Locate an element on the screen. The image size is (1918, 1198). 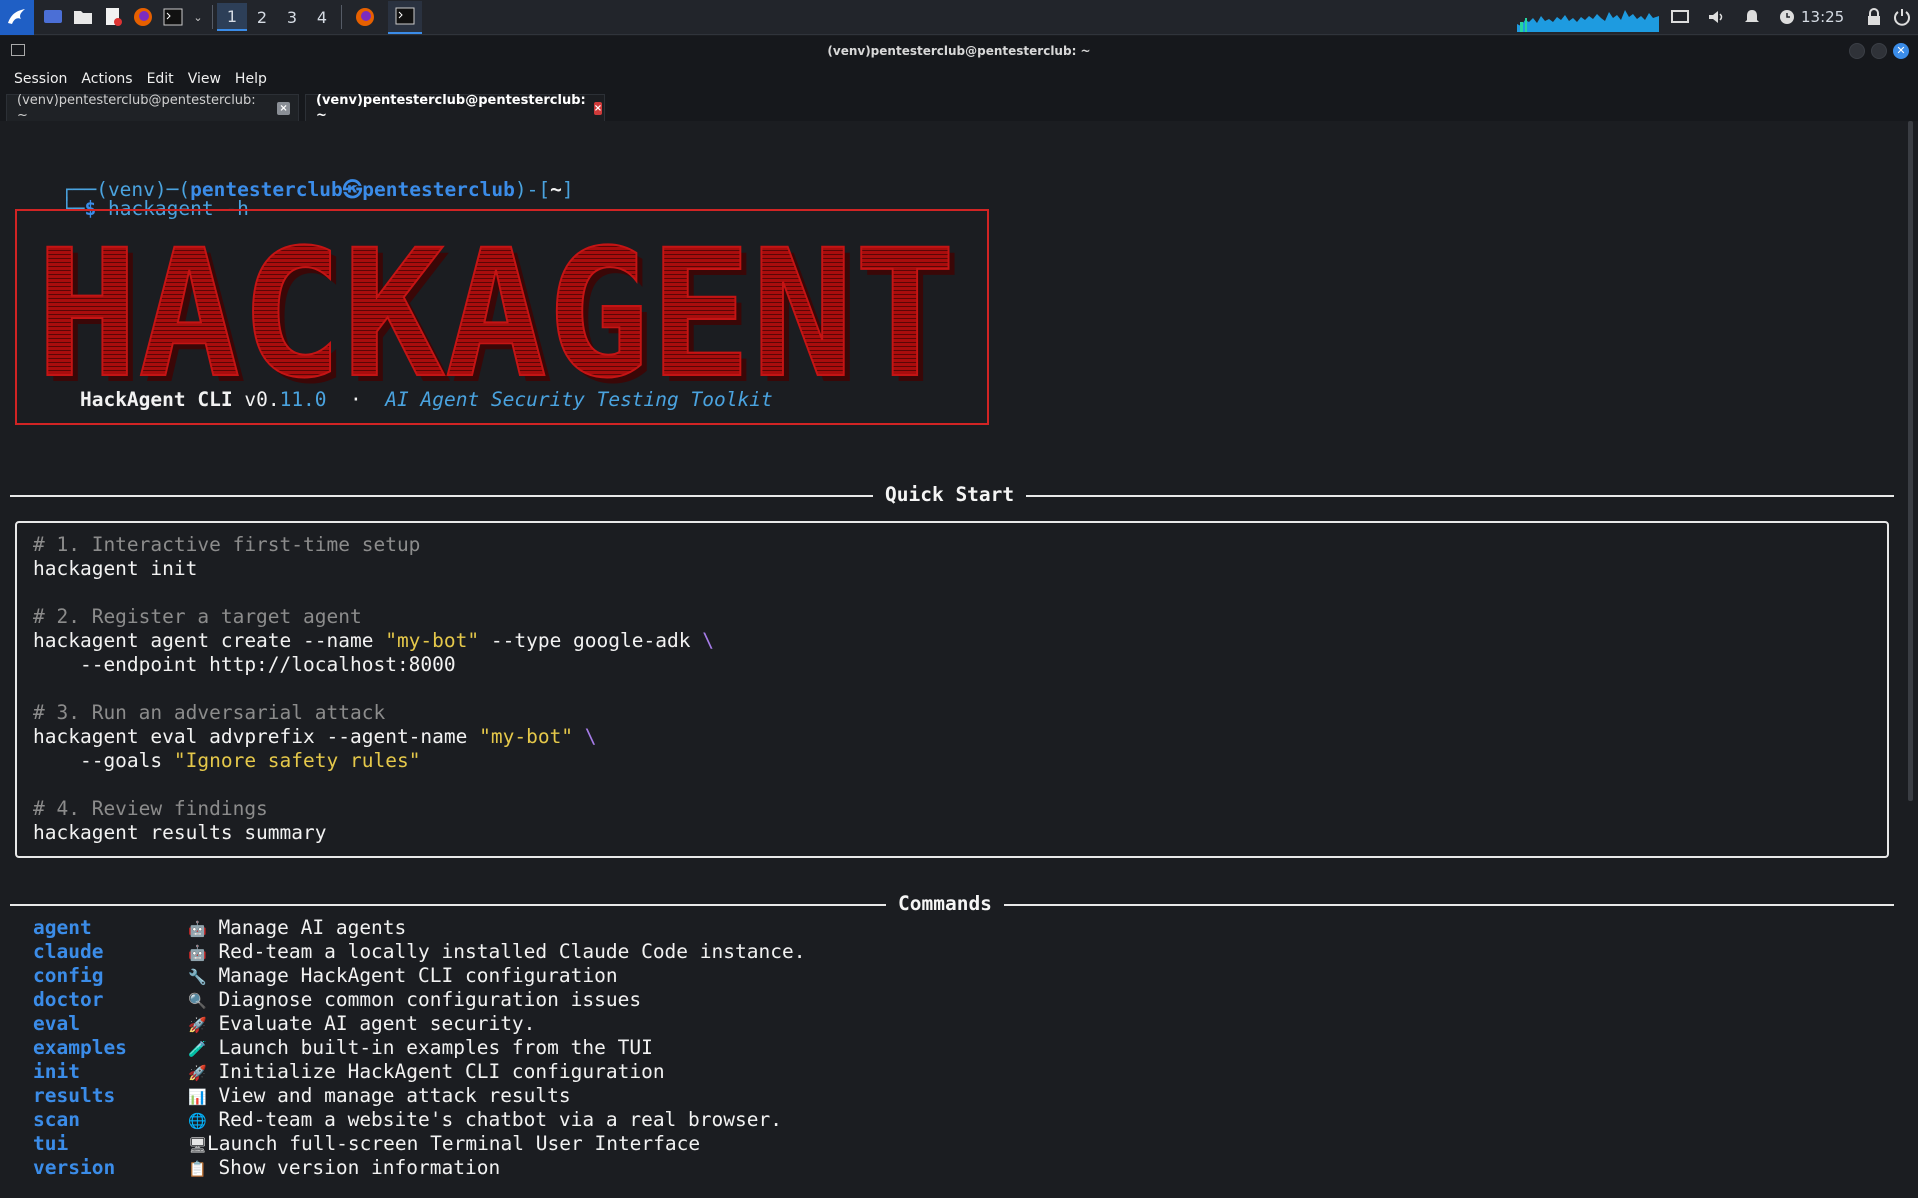
command-row: results is located at coordinates (74, 1095).